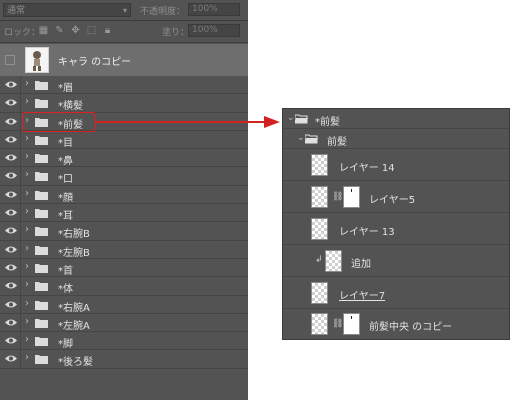  Describe the element at coordinates (124, 176) in the screenshot. I see `layer-row: › *口` at that location.